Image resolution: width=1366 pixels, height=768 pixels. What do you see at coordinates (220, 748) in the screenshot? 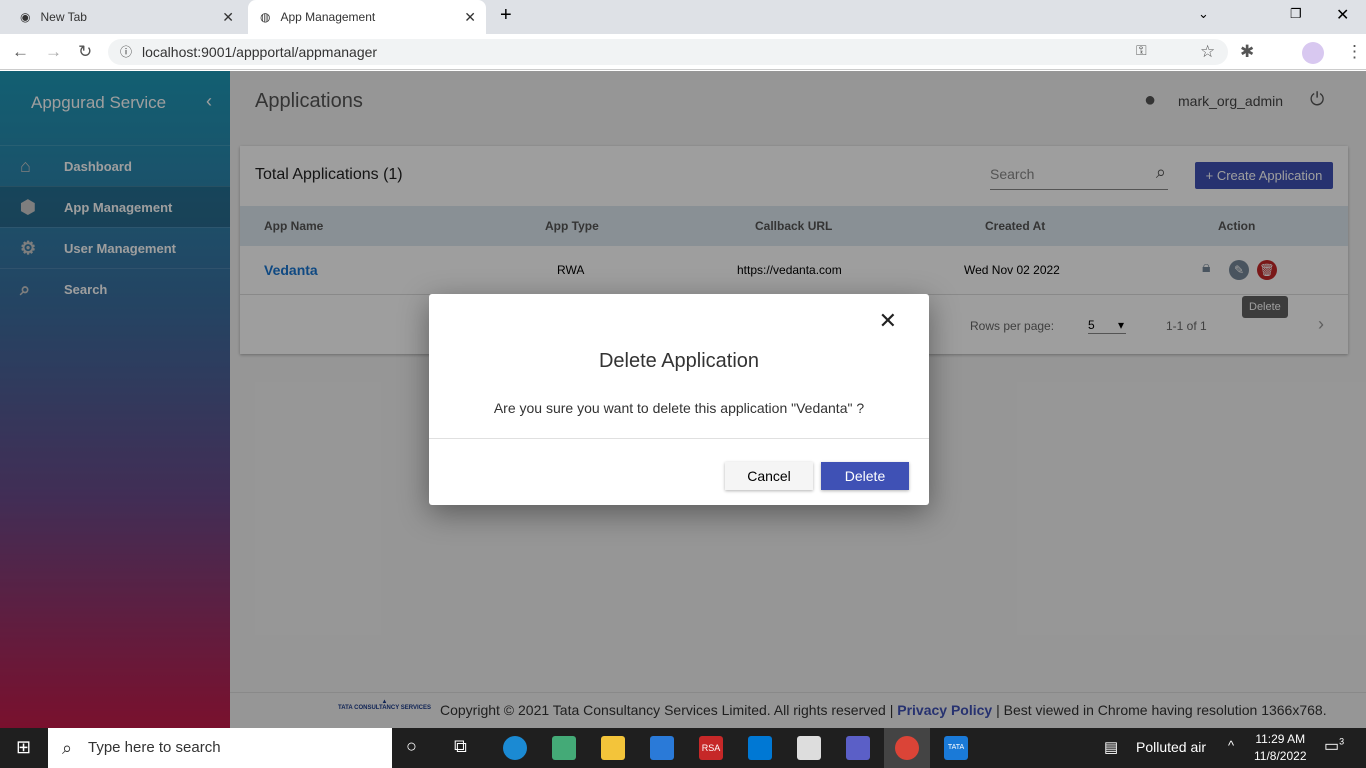
I see `taskbar-search-input: ⌕ Type here to search` at bounding box center [220, 748].